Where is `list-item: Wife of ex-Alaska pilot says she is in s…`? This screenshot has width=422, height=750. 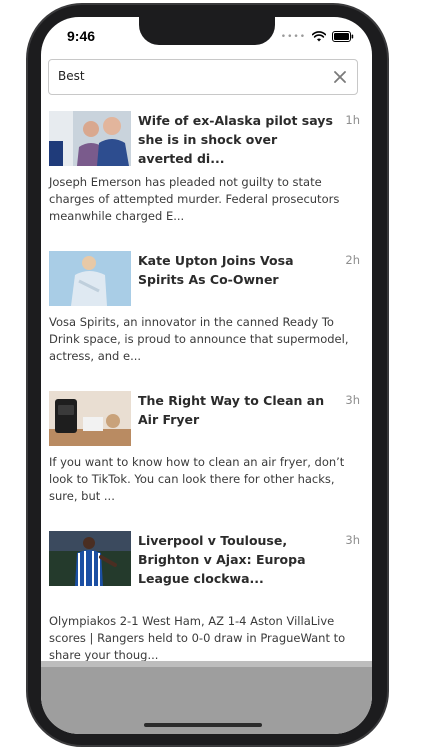 list-item: Wife of ex-Alaska pilot says she is in s… is located at coordinates (205, 171).